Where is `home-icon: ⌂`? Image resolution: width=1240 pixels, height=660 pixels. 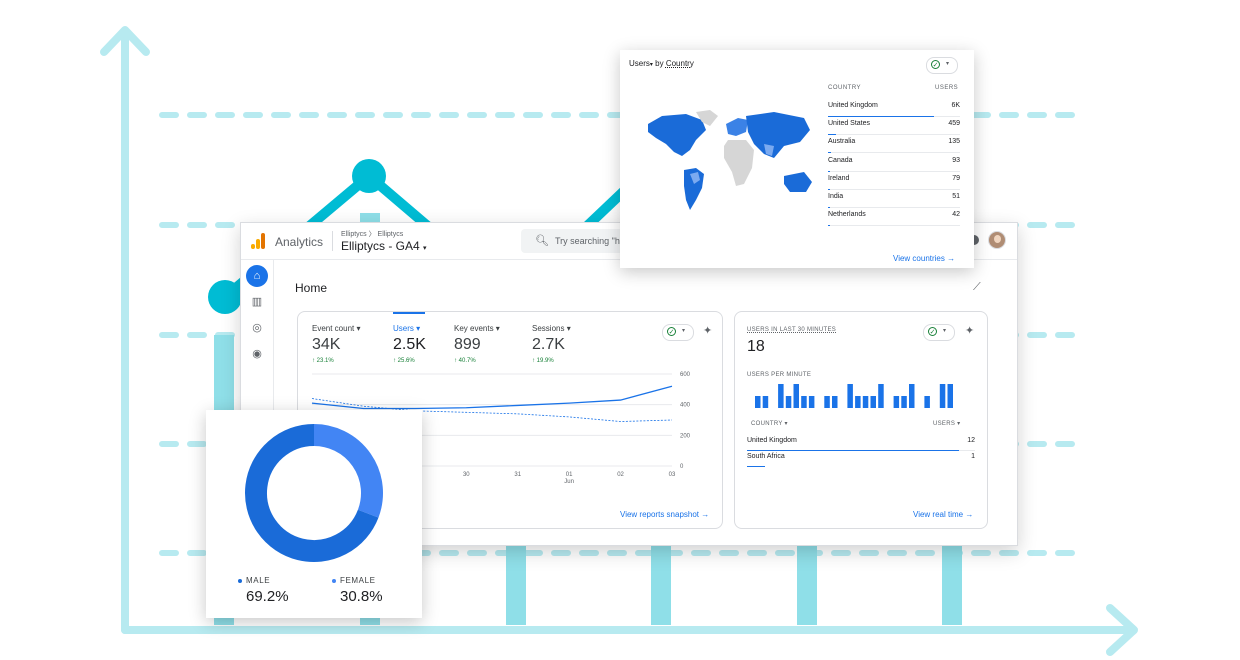 home-icon: ⌂ is located at coordinates (257, 276).